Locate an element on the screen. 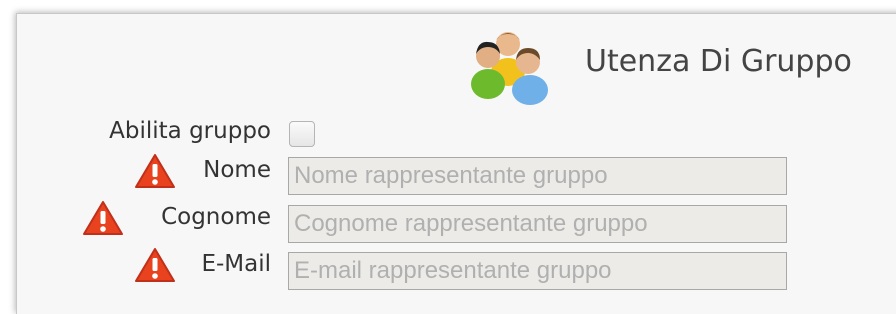  cognome-label: Cognome is located at coordinates (216, 217).